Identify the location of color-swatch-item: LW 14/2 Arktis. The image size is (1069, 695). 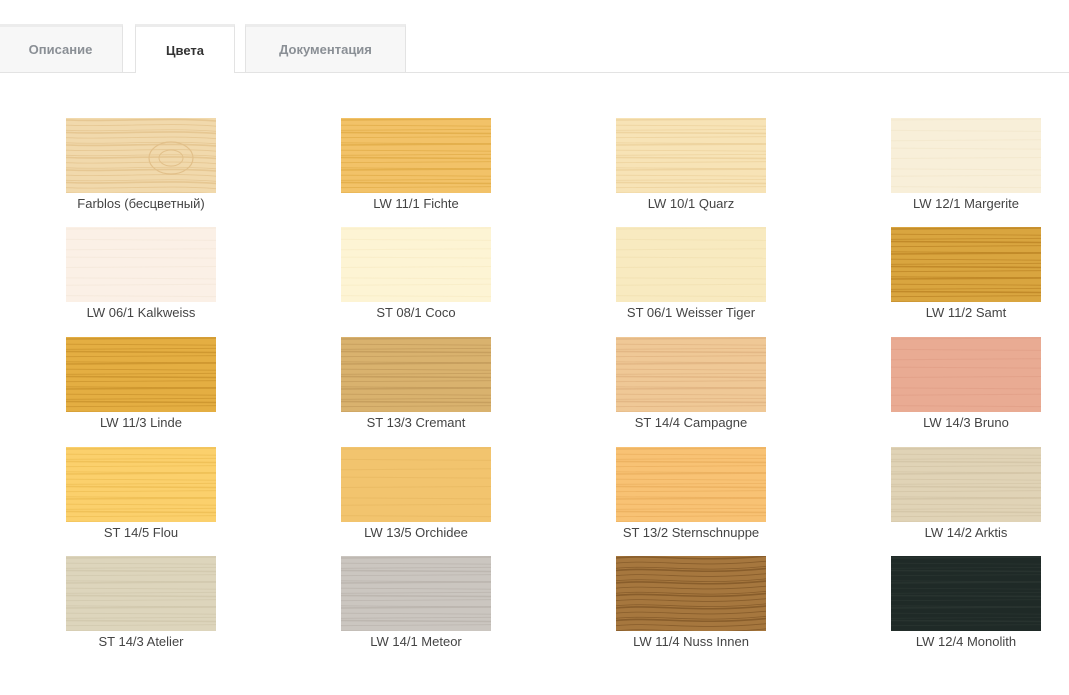
(966, 493).